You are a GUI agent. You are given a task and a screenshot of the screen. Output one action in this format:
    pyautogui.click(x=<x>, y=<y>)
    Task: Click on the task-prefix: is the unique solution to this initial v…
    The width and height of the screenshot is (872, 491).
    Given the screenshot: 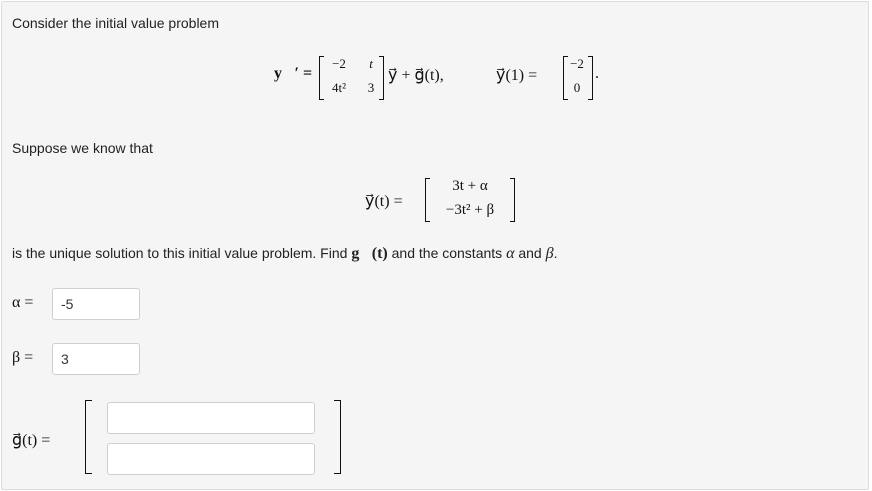 What is the action you would take?
    pyautogui.click(x=182, y=253)
    